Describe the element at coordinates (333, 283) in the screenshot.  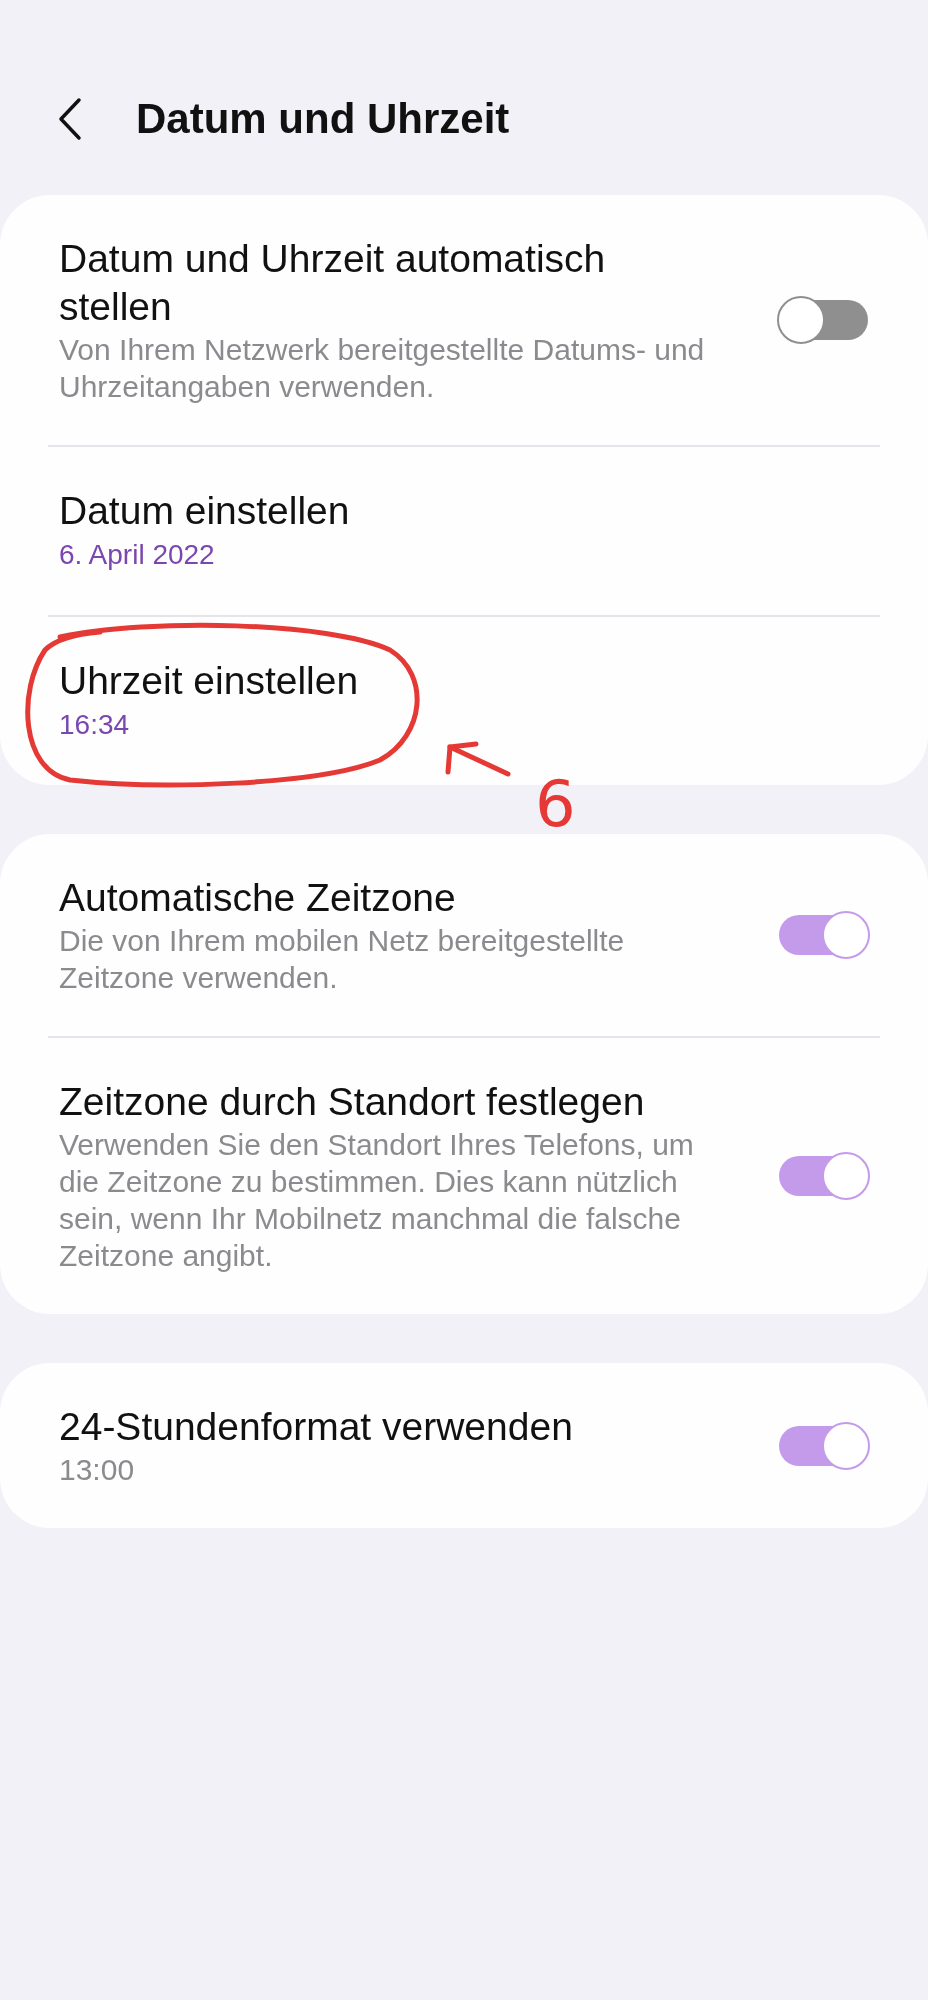
I see `setting-title: Datum und Uhrzeit automatisch stellen` at that location.